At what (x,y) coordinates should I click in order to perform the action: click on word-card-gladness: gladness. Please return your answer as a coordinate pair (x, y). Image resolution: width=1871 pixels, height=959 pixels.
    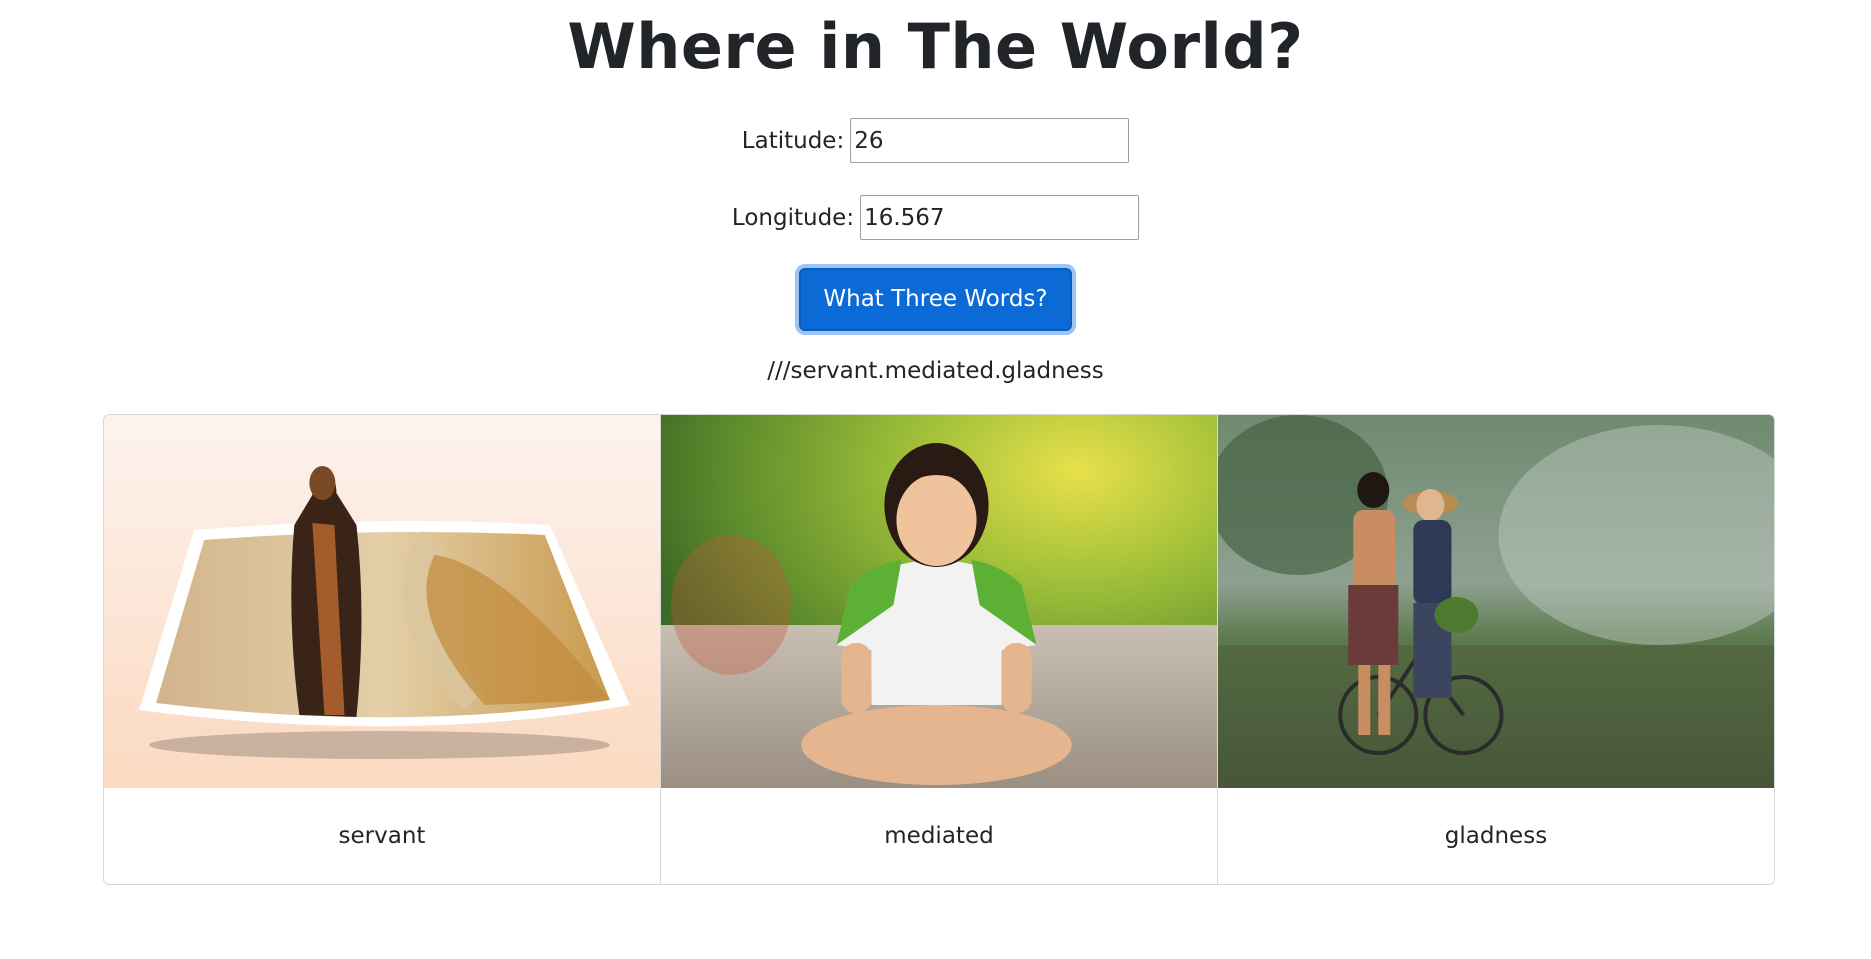
    Looking at the image, I should click on (1496, 649).